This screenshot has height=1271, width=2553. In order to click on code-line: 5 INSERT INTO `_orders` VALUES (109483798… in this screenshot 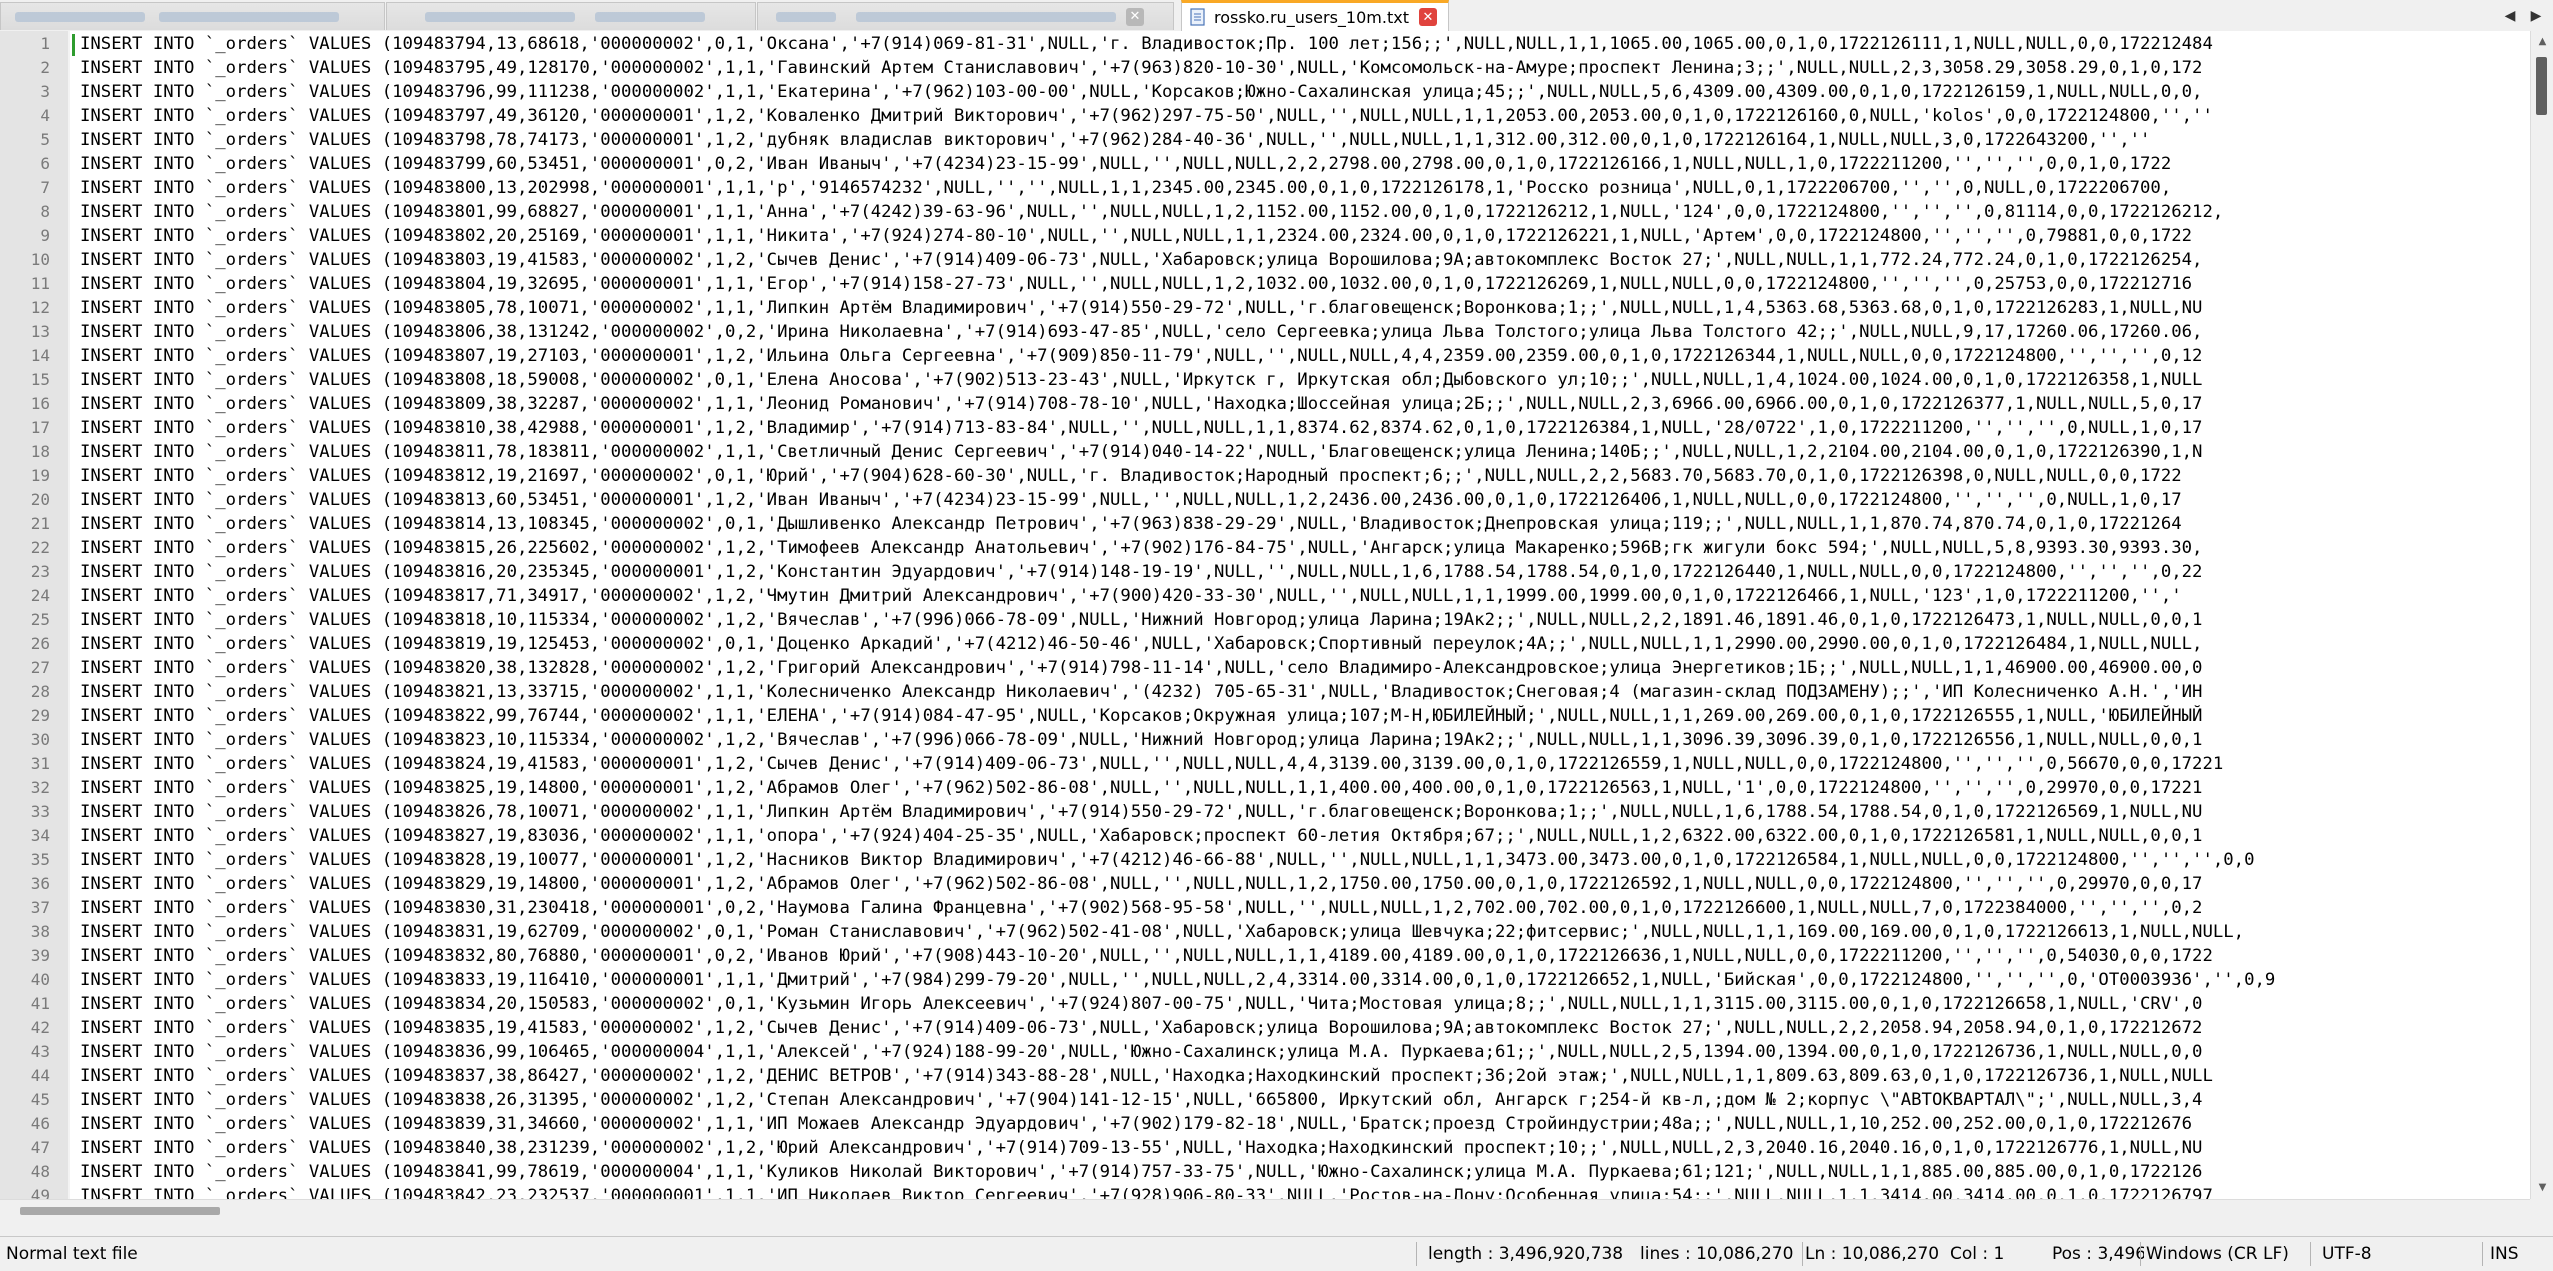, I will do `click(1265, 140)`.